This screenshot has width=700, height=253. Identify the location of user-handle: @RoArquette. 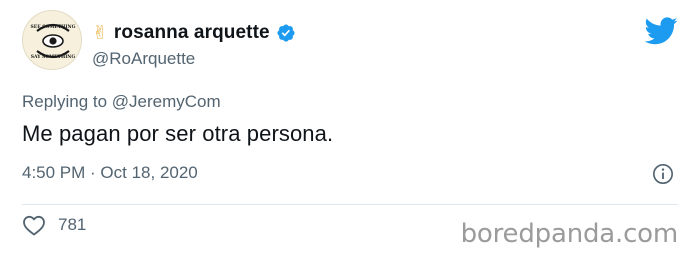
(143, 59).